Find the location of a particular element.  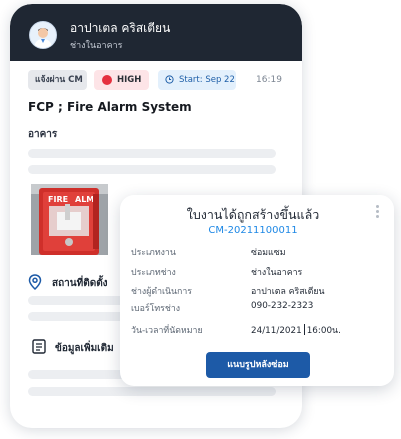

equipment-photo: FIRE ALM is located at coordinates (69, 219).